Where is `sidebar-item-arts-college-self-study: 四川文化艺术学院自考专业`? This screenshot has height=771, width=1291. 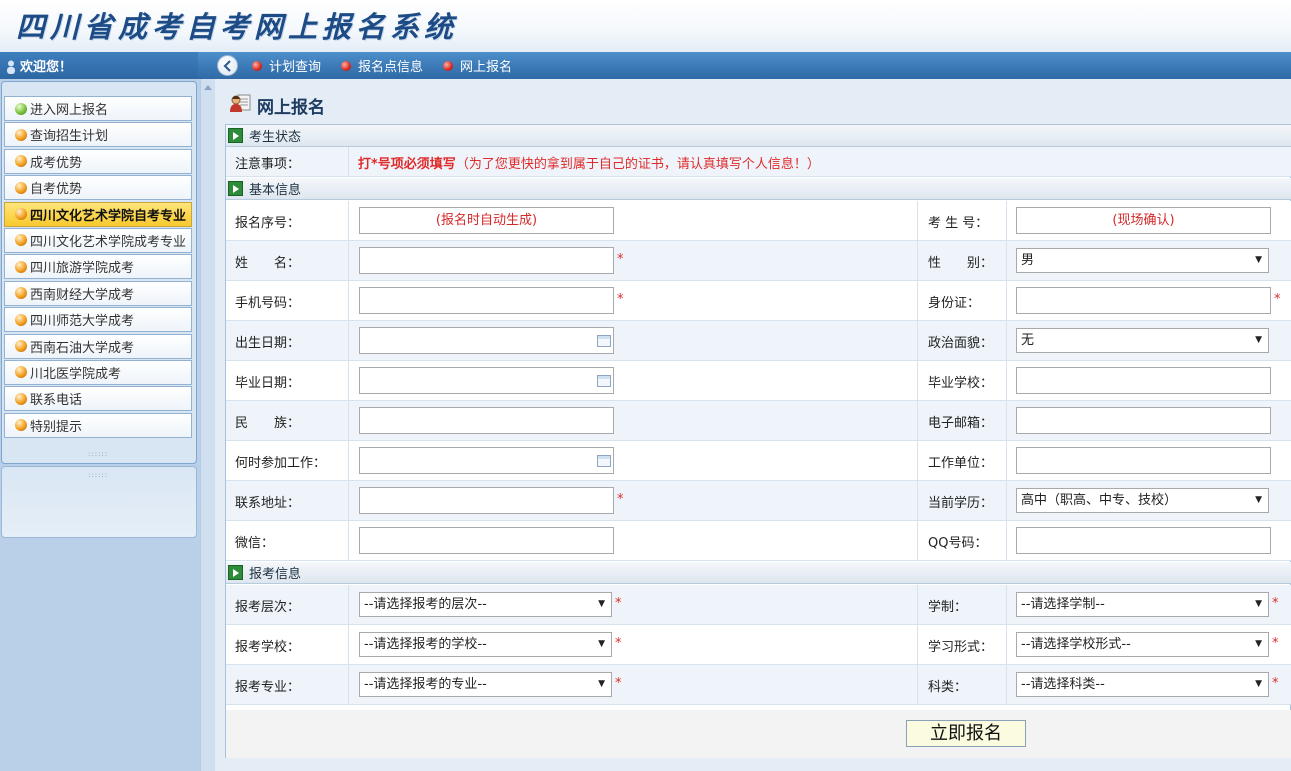 sidebar-item-arts-college-self-study: 四川文化艺术学院自考专业 is located at coordinates (98, 214).